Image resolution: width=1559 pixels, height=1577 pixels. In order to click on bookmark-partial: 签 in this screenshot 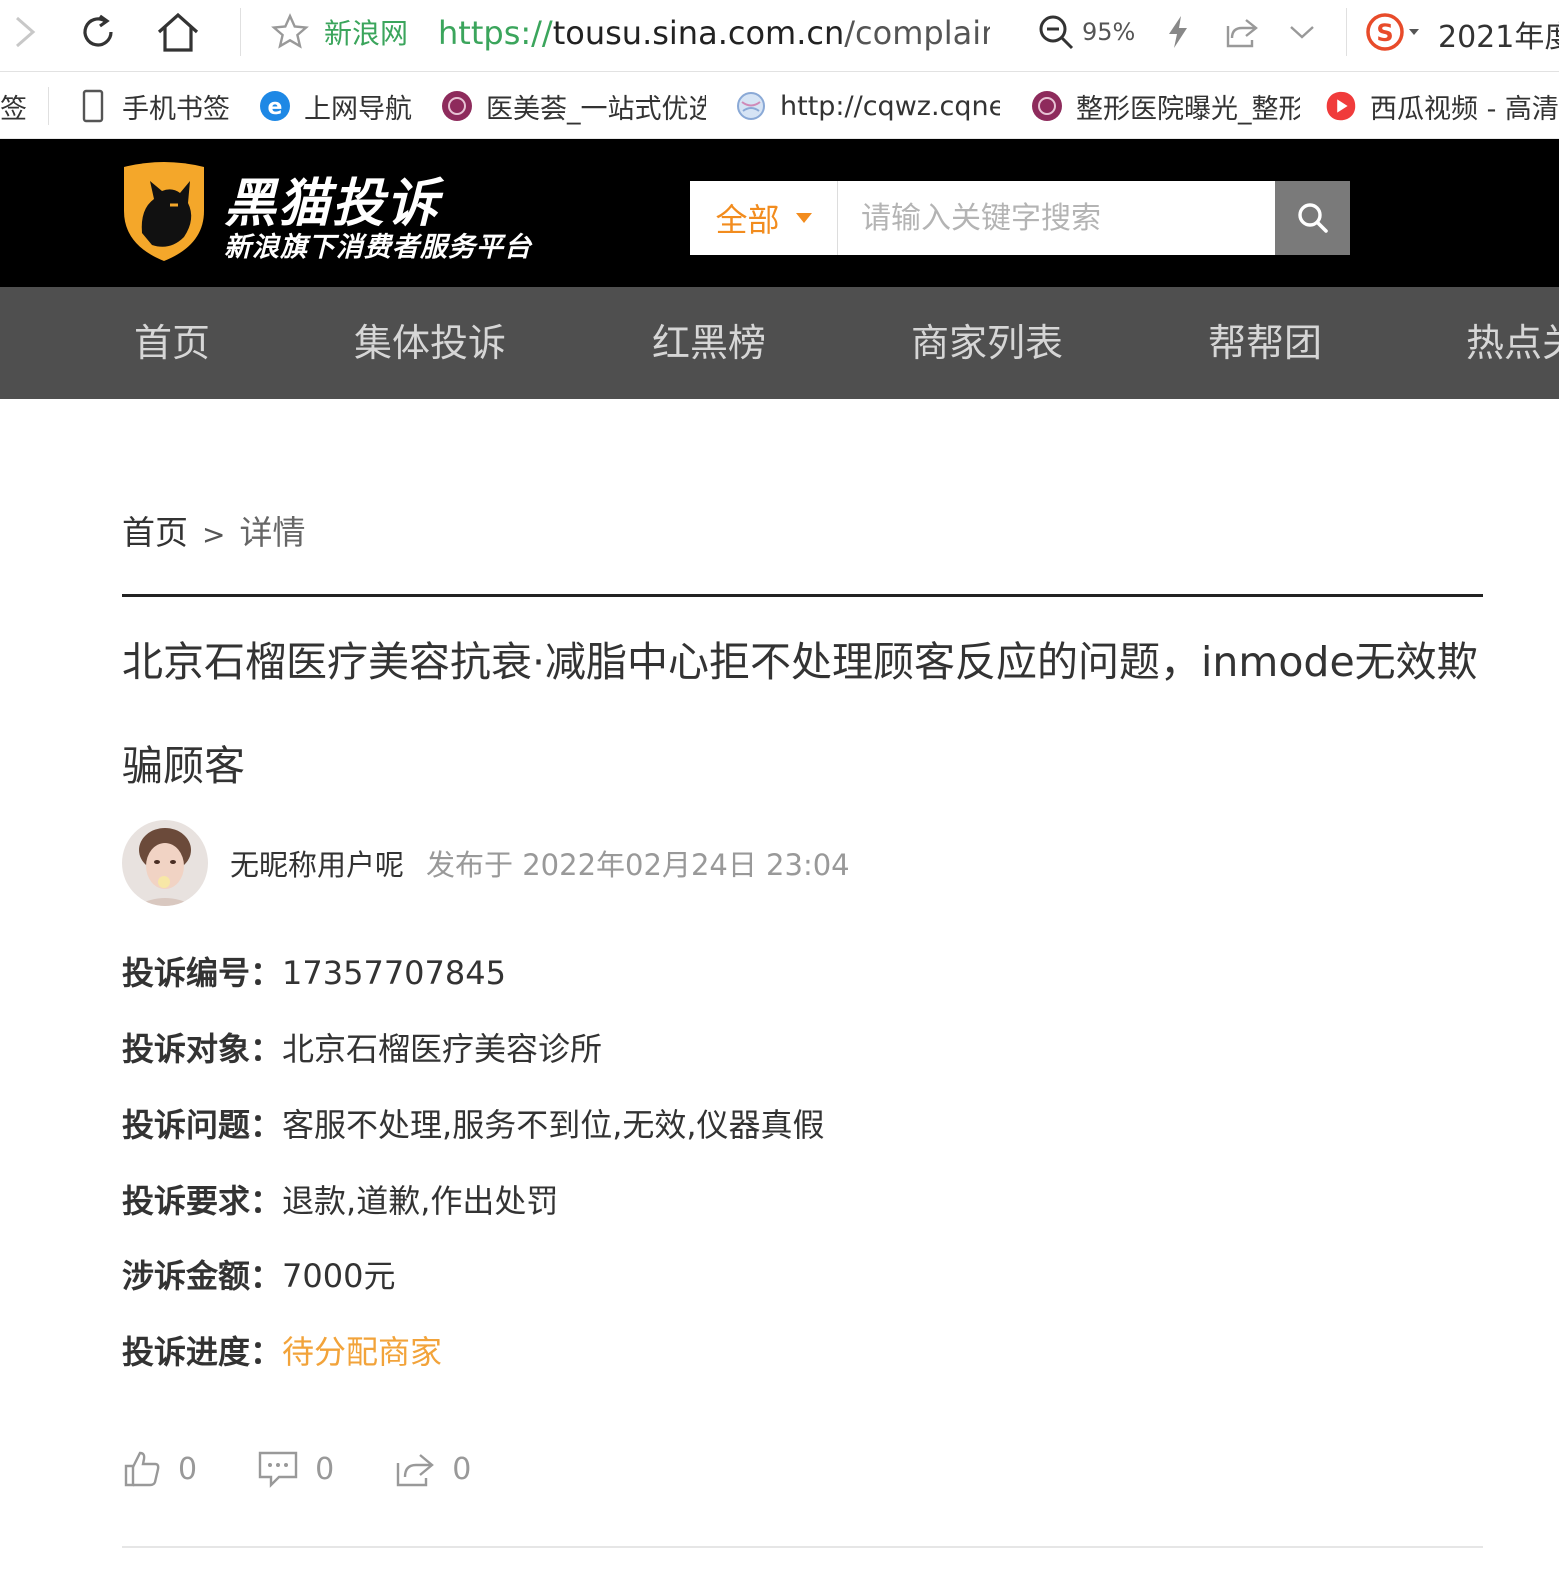, I will do `click(20, 105)`.